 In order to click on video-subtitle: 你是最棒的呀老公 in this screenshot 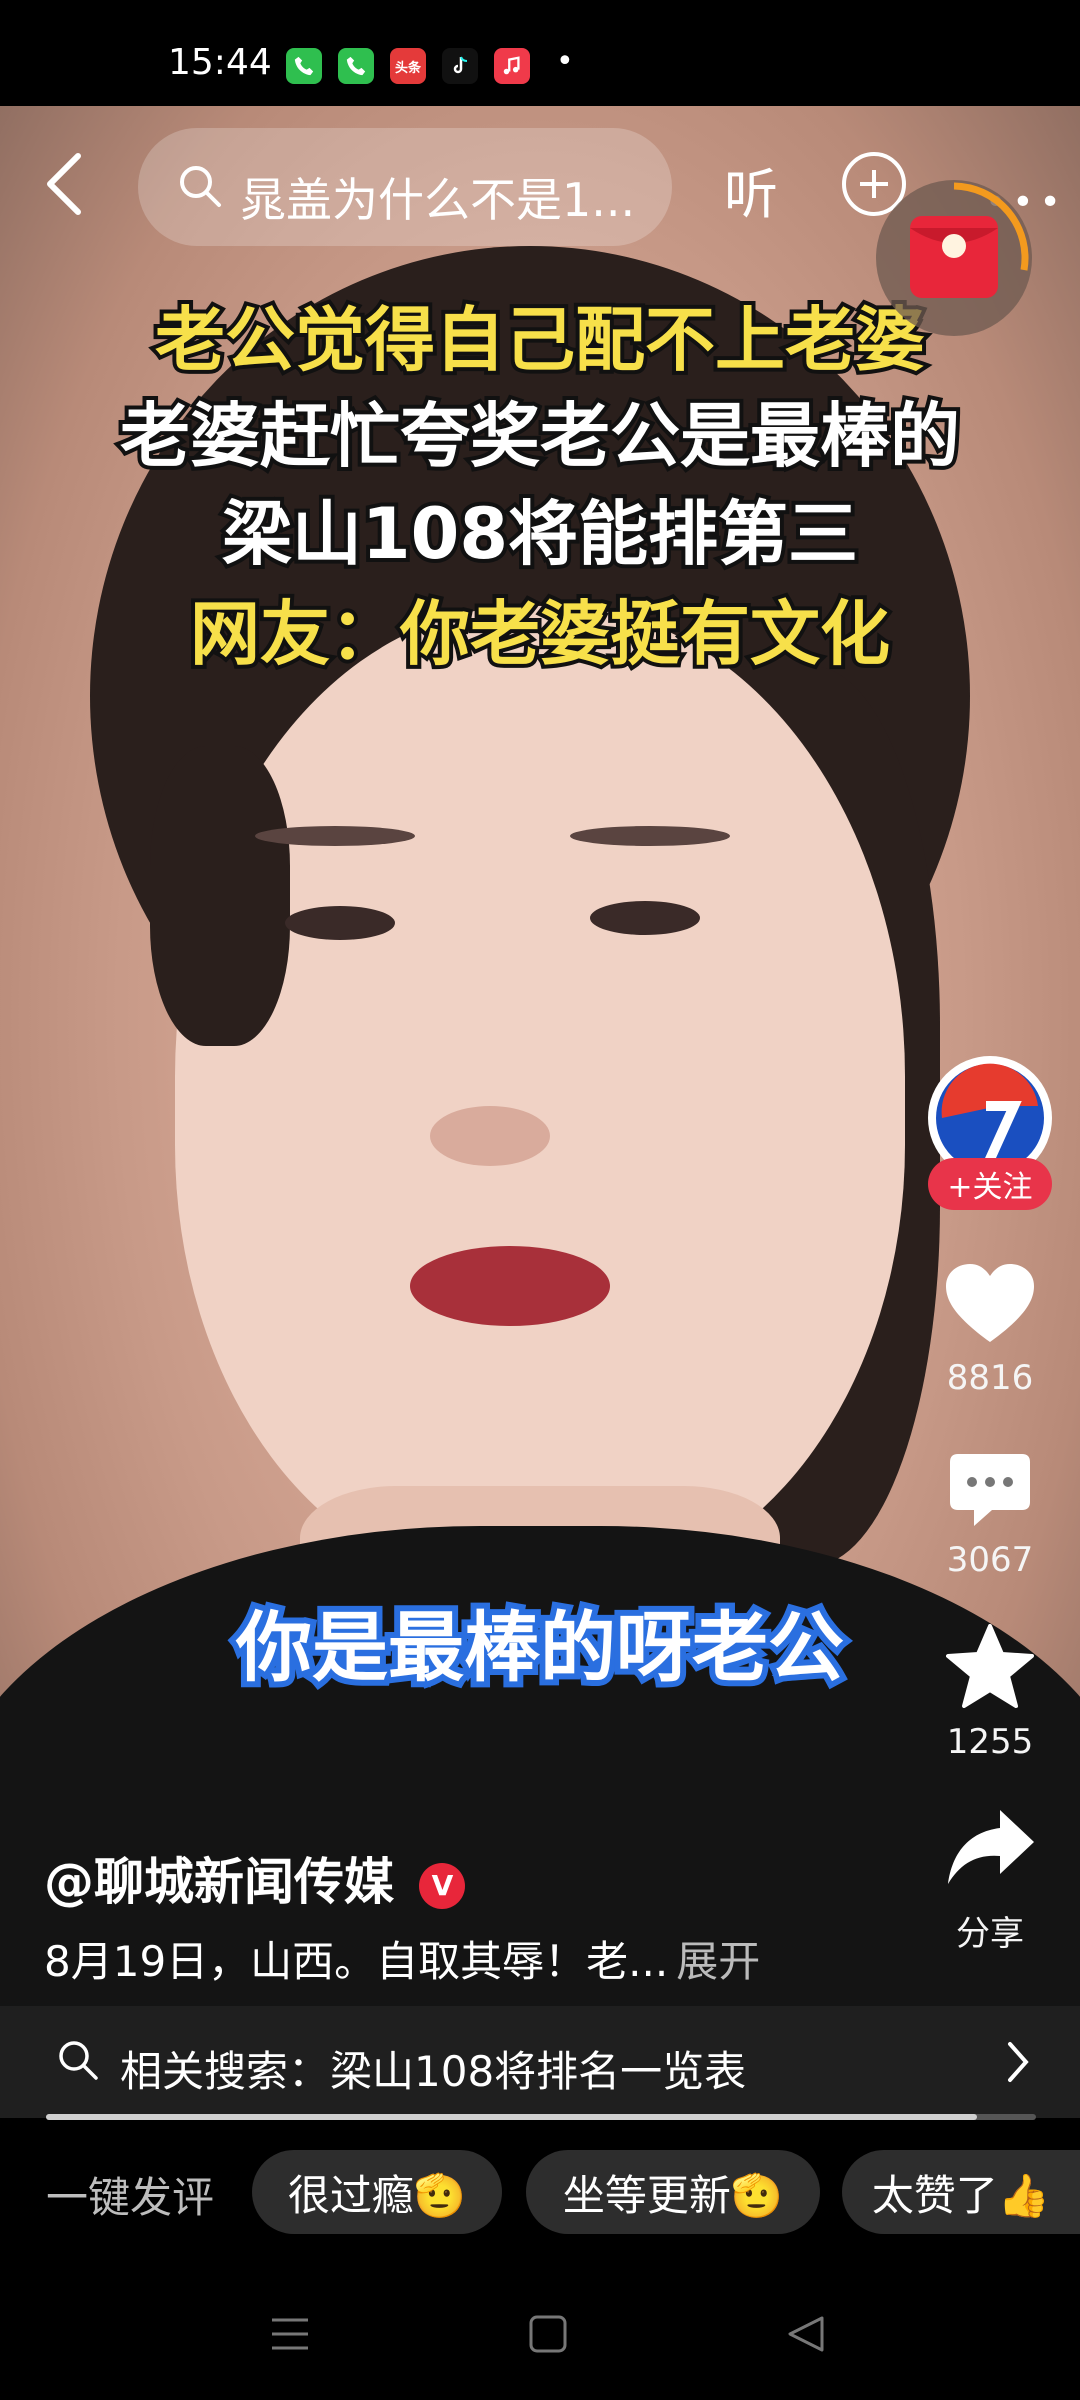, I will do `click(540, 1647)`.